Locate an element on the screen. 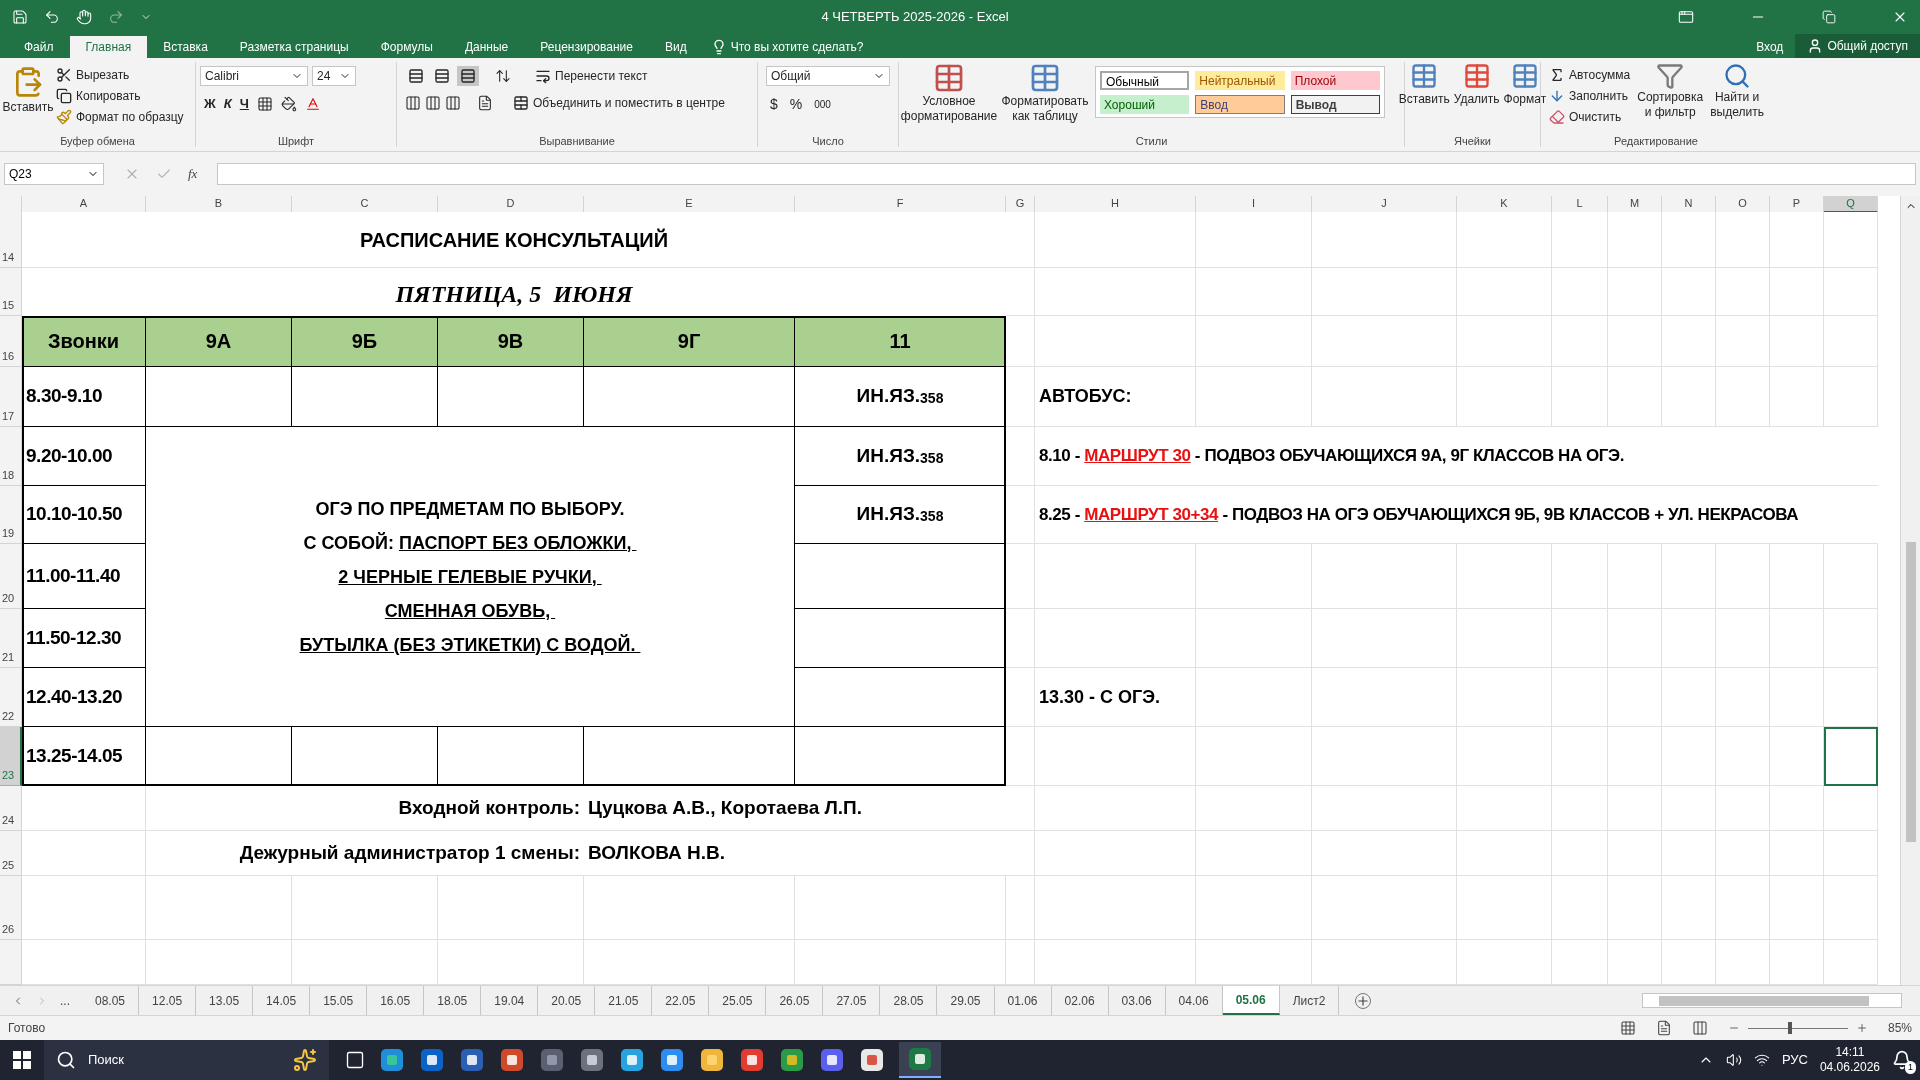 The height and width of the screenshot is (1080, 1920). row-number: 25 is located at coordinates (8, 864).